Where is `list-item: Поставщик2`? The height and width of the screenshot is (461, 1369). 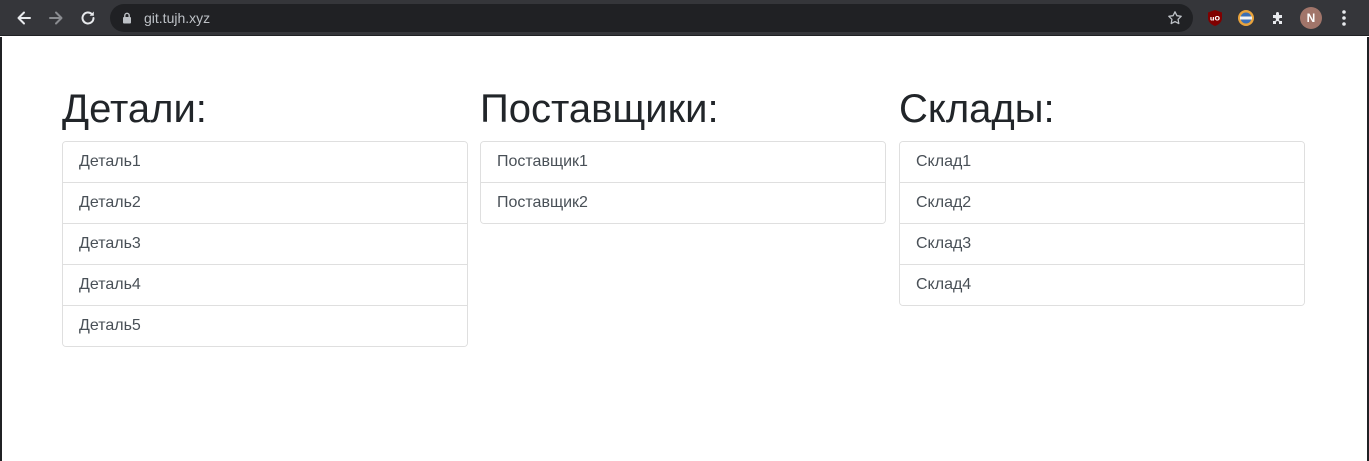
list-item: Поставщик2 is located at coordinates (683, 203).